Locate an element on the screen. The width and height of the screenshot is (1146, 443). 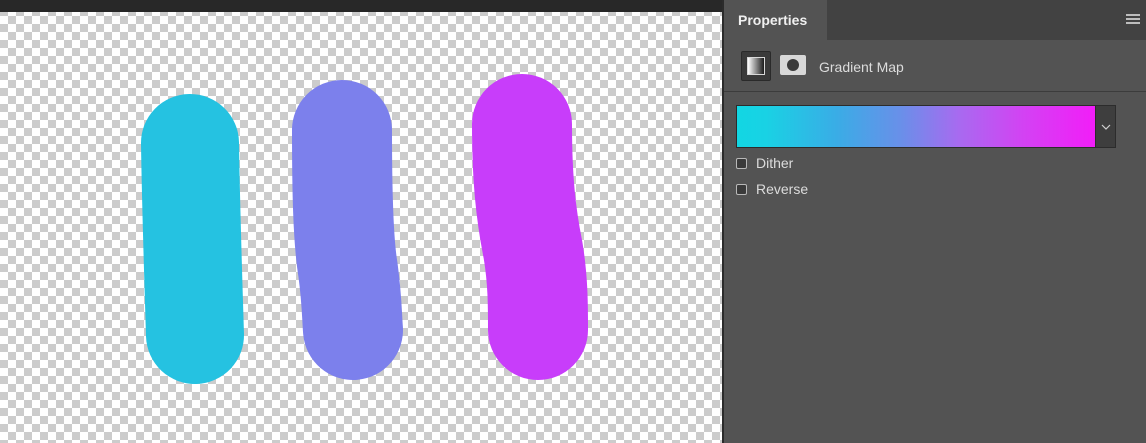
tab-properties: Properties is located at coordinates (775, 20).